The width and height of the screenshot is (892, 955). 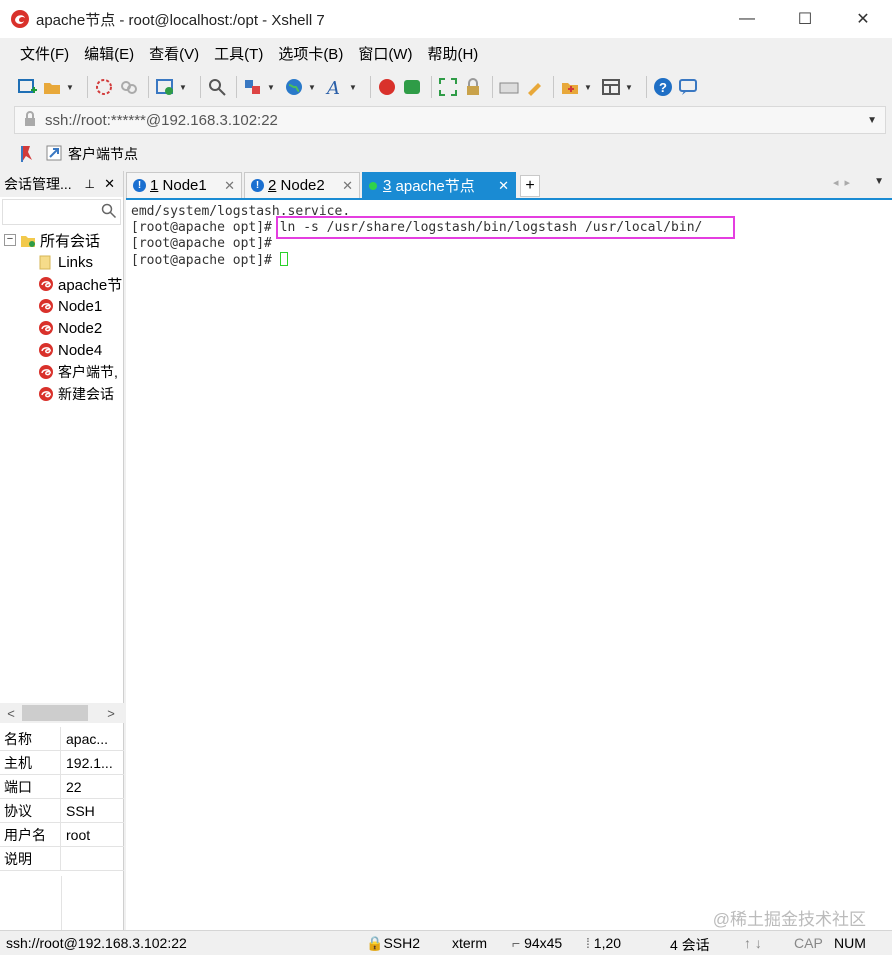 I want to click on scroll-right-icon: >, so click(x=111, y=713).